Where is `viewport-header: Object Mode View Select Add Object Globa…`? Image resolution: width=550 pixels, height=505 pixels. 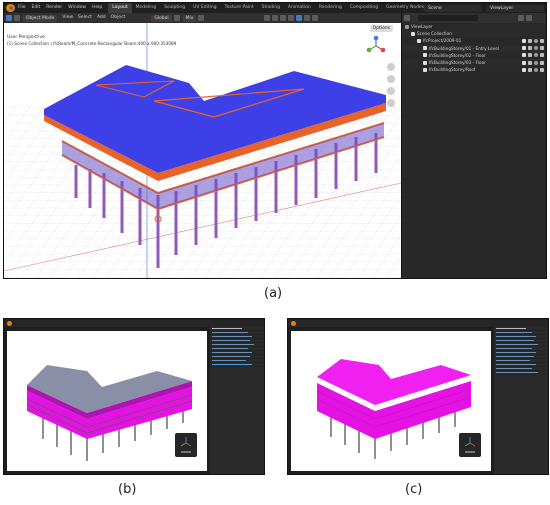
viewport-header: Object Mode View Select Add Object Globa… is located at coordinates (202, 18).